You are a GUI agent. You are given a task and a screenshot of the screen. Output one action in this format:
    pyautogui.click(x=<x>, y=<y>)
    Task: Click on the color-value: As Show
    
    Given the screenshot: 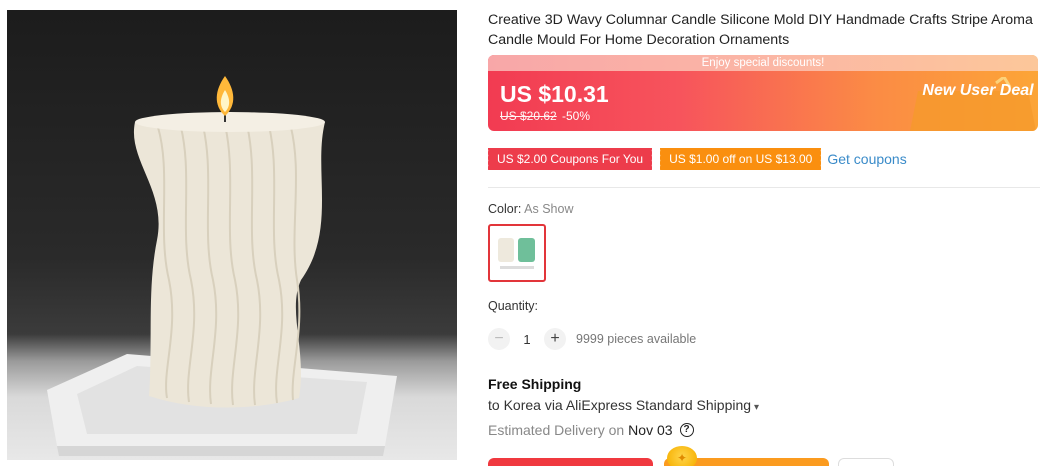 What is the action you would take?
    pyautogui.click(x=549, y=209)
    